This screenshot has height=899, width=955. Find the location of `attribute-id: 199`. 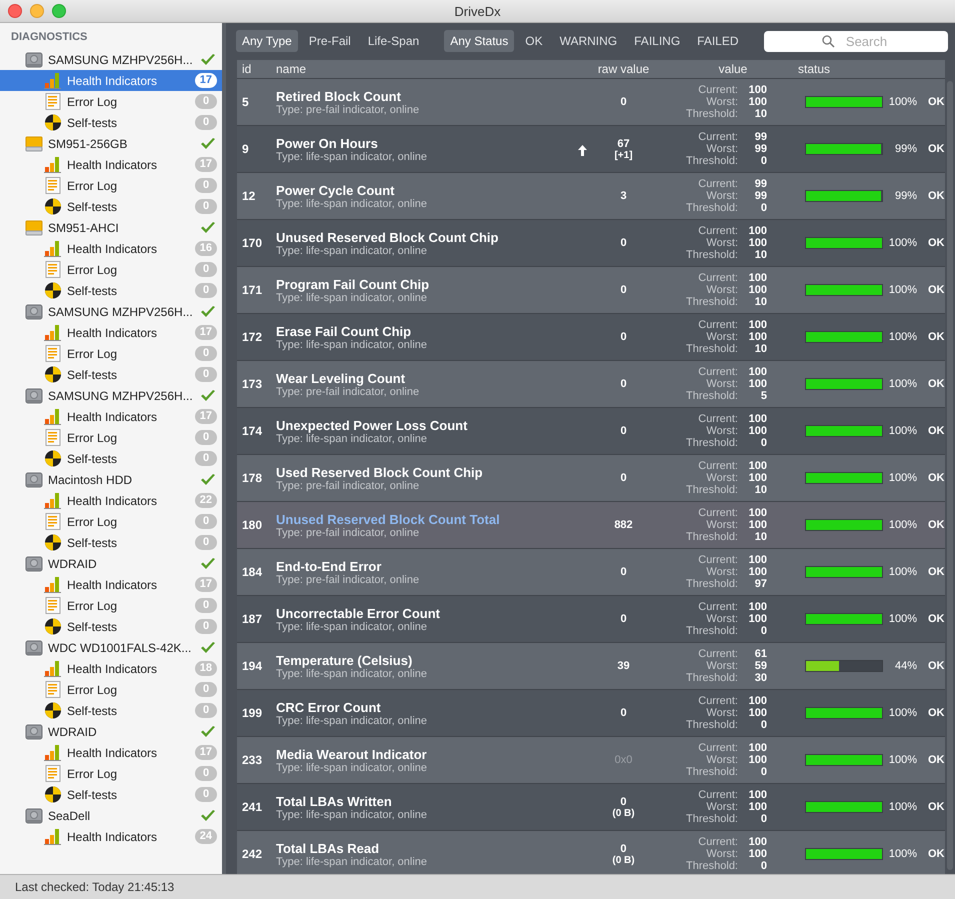

attribute-id: 199 is located at coordinates (252, 713).